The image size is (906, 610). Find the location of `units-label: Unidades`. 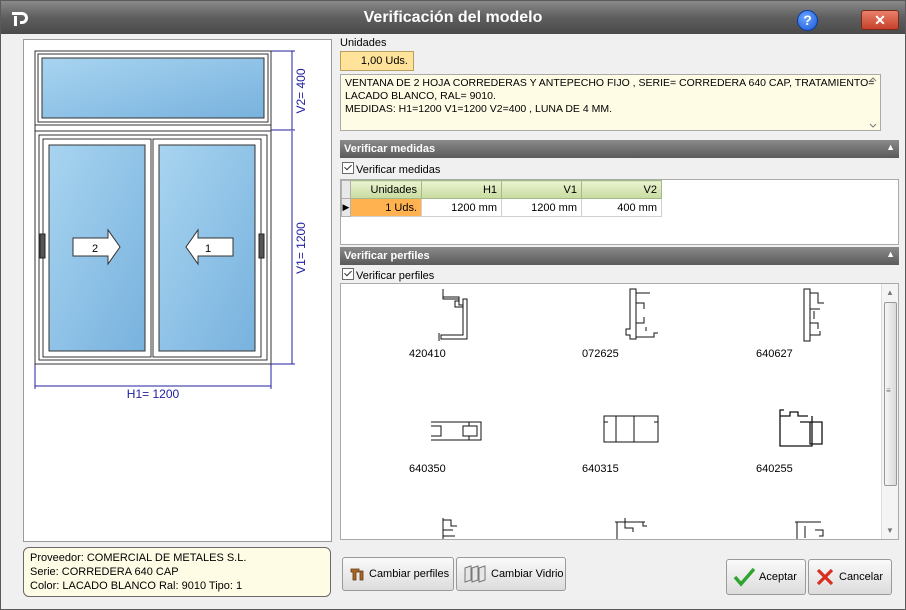

units-label: Unidades is located at coordinates (363, 43).